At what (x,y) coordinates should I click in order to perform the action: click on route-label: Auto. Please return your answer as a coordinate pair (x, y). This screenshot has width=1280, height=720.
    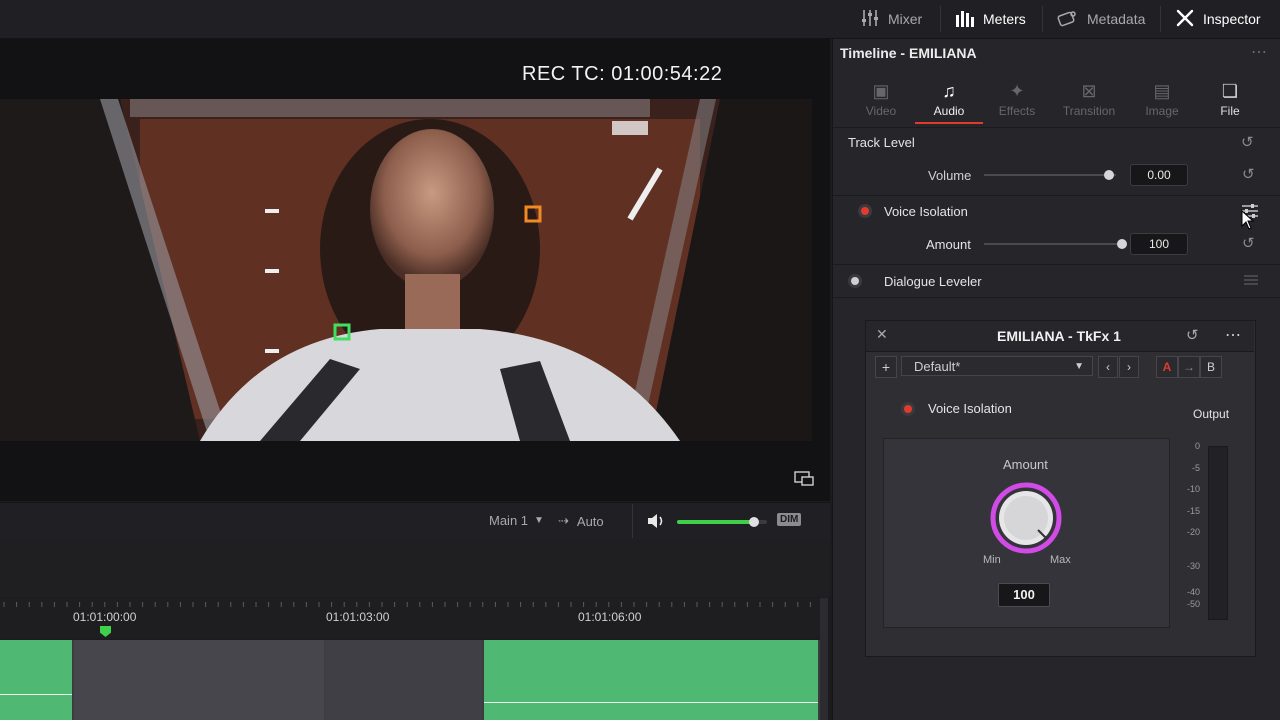
    Looking at the image, I should click on (590, 521).